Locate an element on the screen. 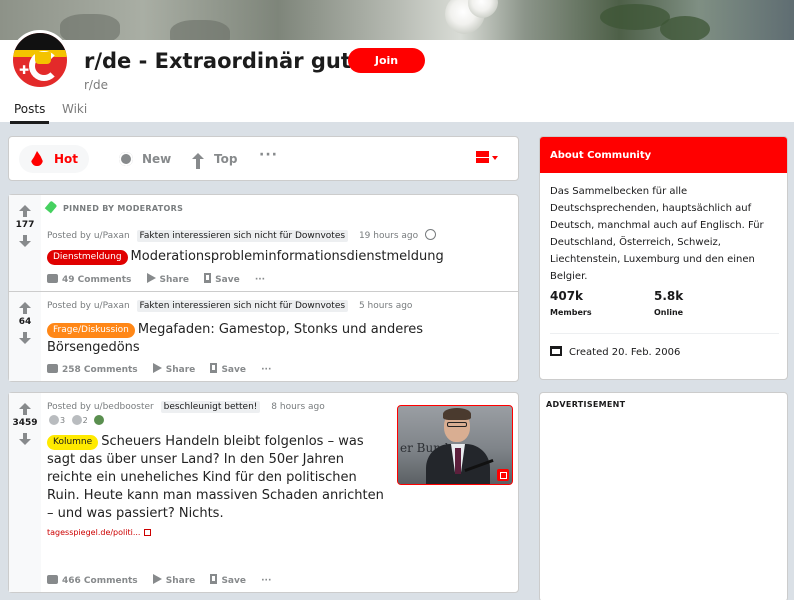  members-label: Members is located at coordinates (571, 312).